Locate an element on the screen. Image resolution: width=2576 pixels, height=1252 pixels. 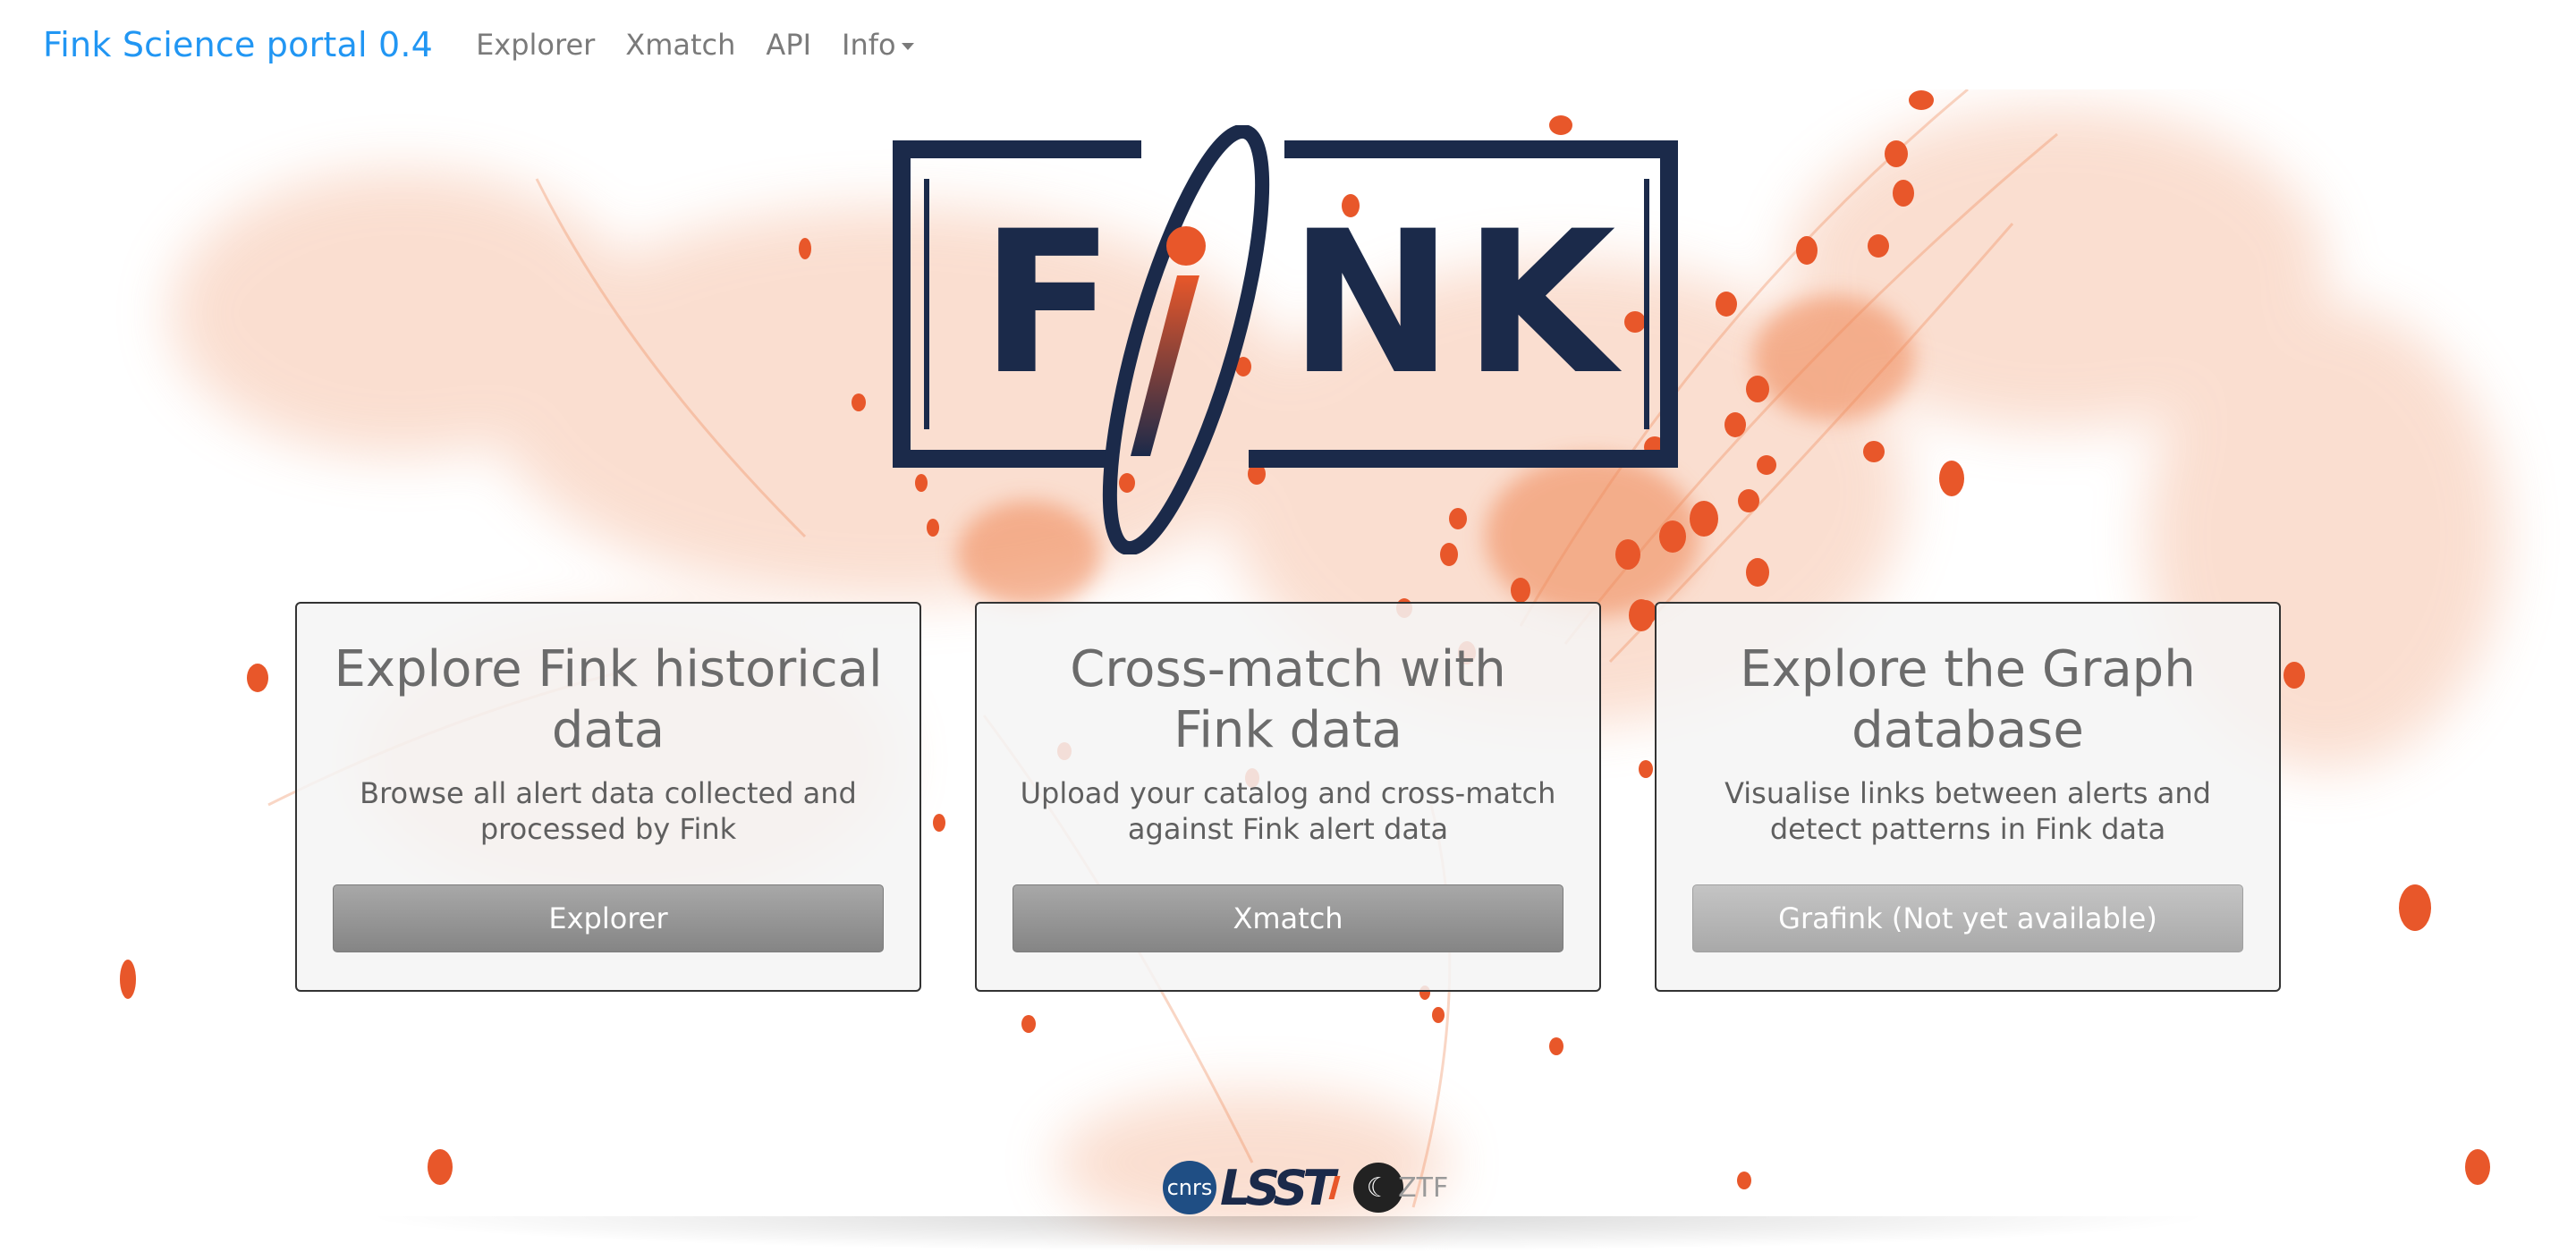
nav-xmatch: Xmatch is located at coordinates (680, 45).